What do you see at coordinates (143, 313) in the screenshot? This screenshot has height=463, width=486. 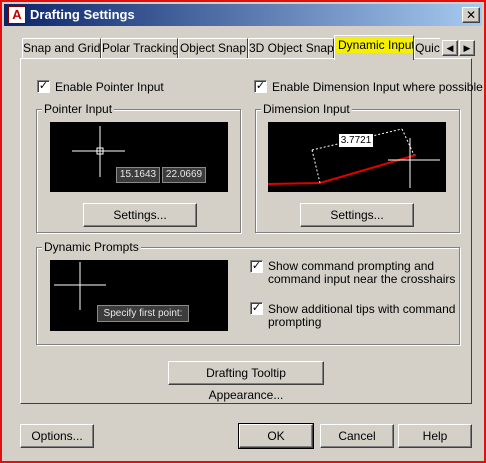 I see `command-prompt-tooltip: Specify first point:` at bounding box center [143, 313].